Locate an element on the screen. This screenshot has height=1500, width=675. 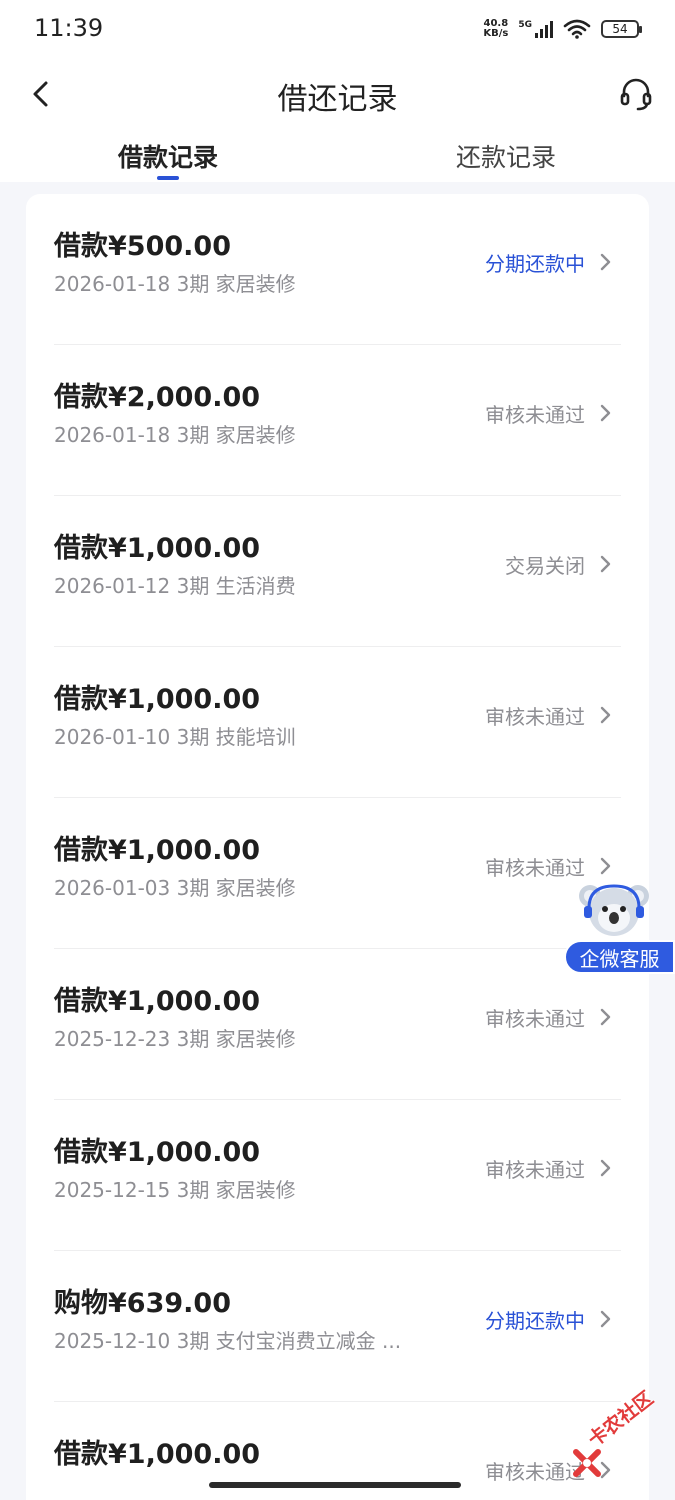
status-bar: 11:39 40.8 KB/s 5G 54 is located at coordinates (337, 29).